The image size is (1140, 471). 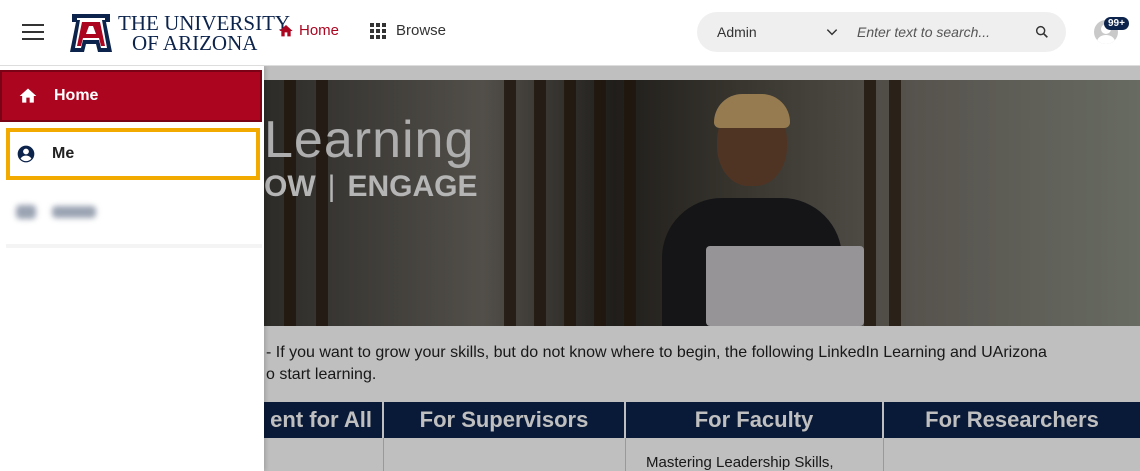 What do you see at coordinates (33, 33) in the screenshot?
I see `menu-icon` at bounding box center [33, 33].